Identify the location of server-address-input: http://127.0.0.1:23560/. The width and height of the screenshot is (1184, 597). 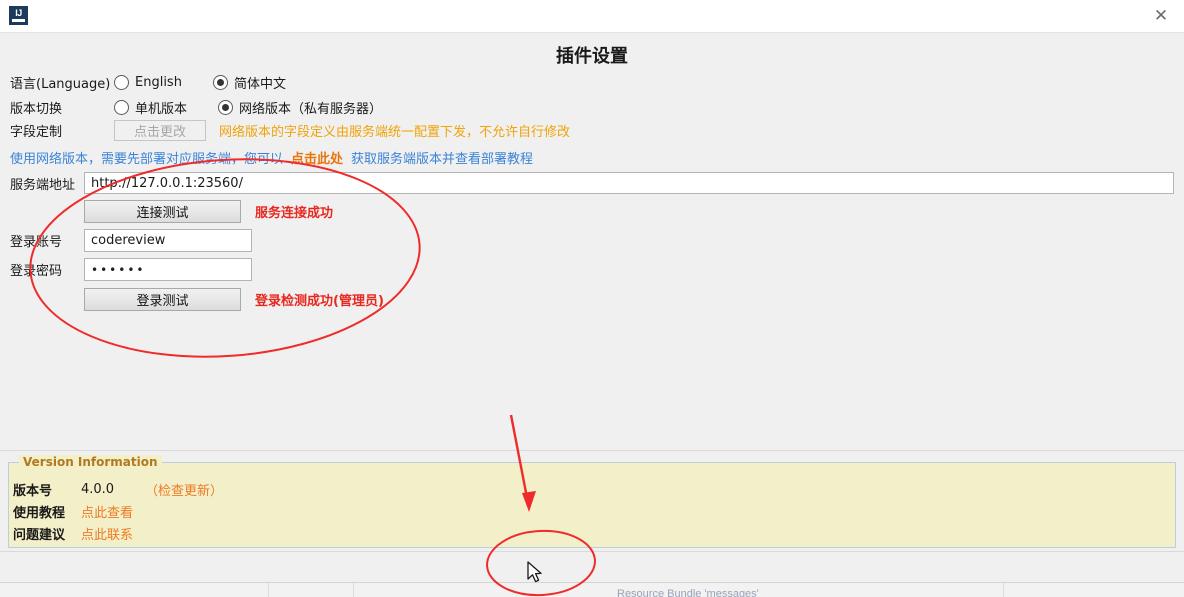
(629, 183).